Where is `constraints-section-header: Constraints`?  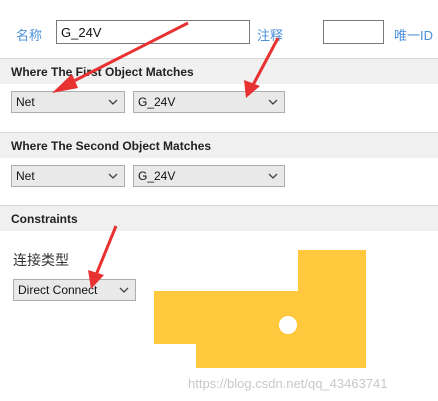
constraints-section-header: Constraints is located at coordinates (219, 218).